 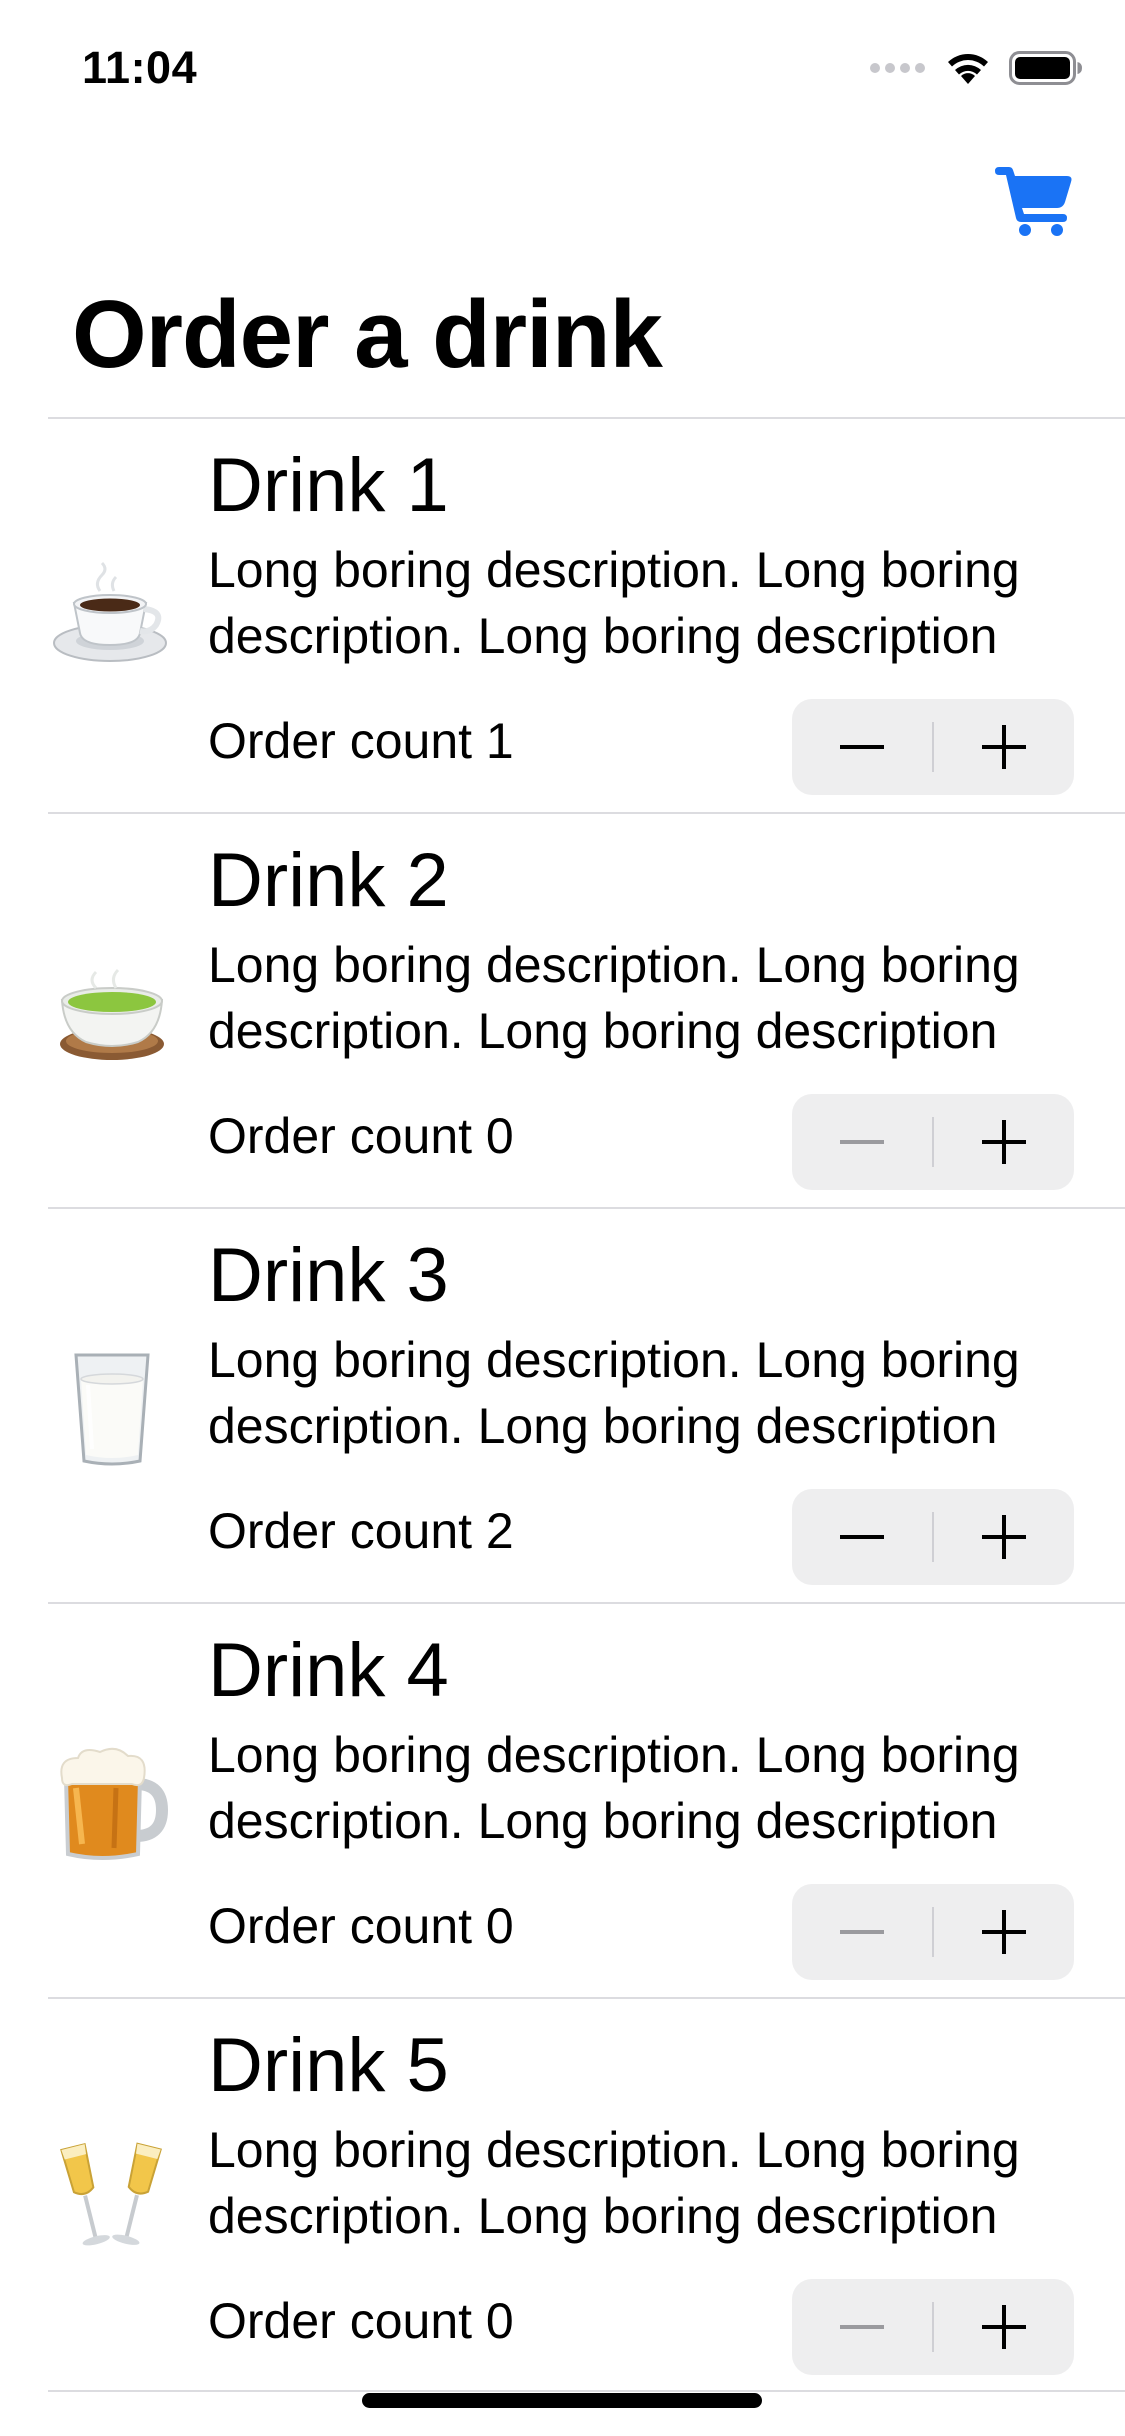 What do you see at coordinates (112, 2199) in the screenshot?
I see `champagne-glasses-icon` at bounding box center [112, 2199].